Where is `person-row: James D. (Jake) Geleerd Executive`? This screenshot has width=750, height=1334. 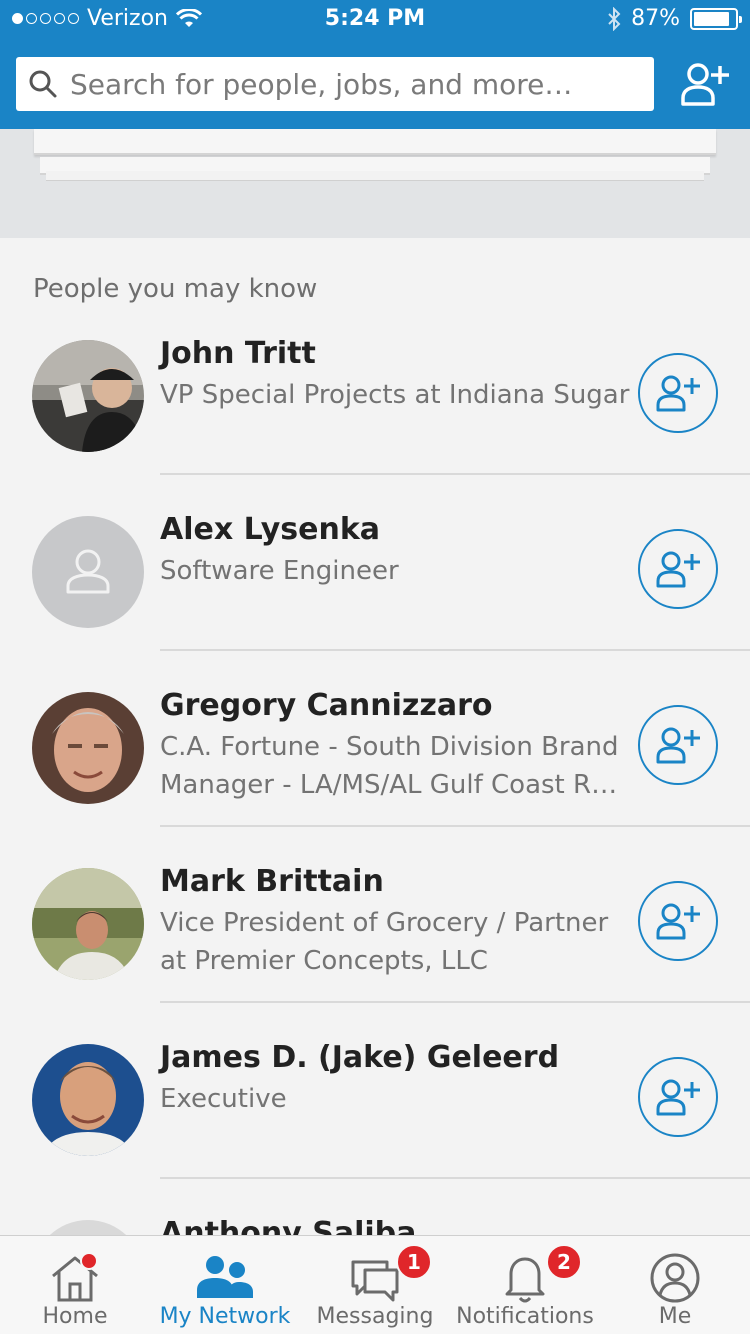
person-row: James D. (Jake) Geleerd Executive is located at coordinates (375, 1090).